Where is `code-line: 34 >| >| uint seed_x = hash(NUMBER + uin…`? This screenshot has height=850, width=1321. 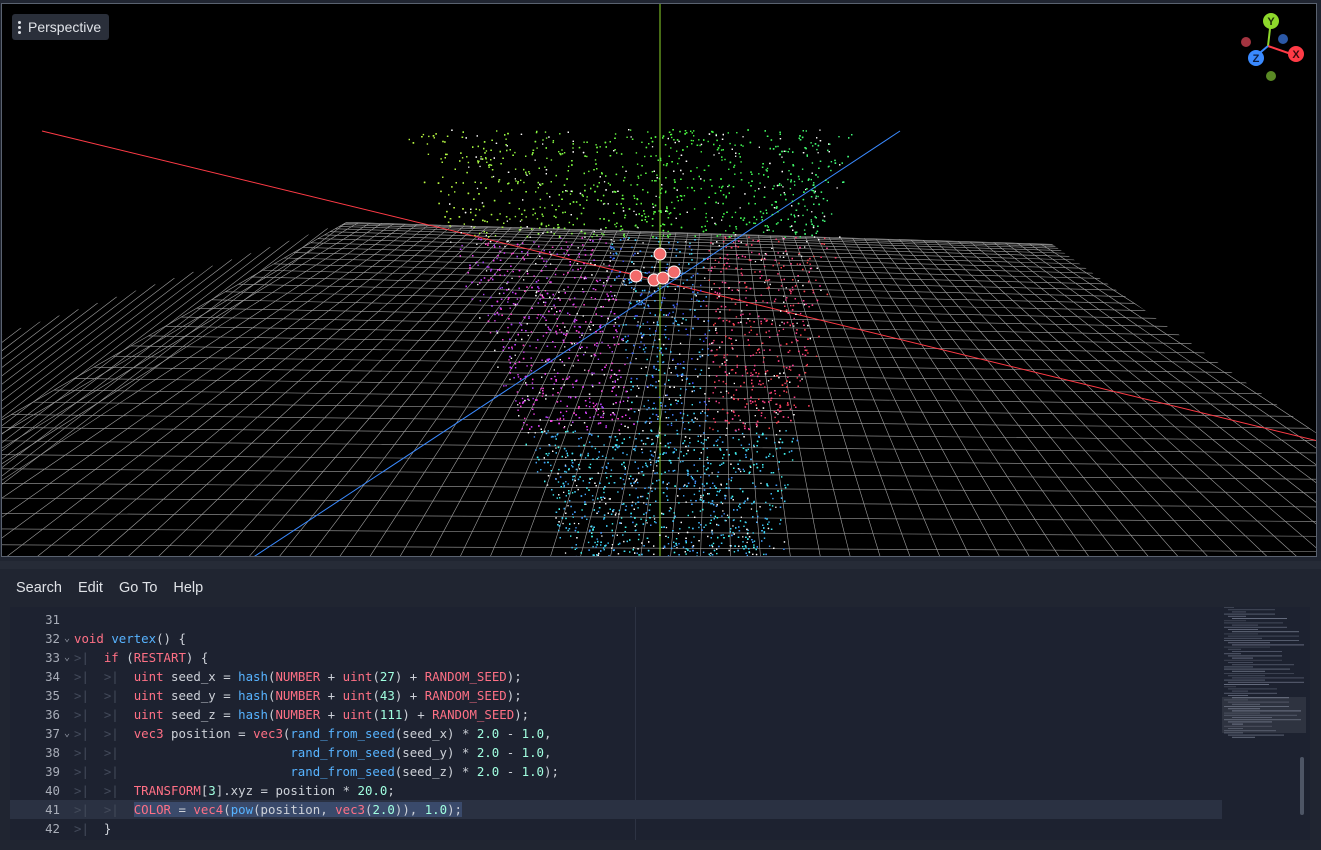
code-line: 34 >| >| uint seed_x = hash(NUMBER + uin… is located at coordinates (616, 676).